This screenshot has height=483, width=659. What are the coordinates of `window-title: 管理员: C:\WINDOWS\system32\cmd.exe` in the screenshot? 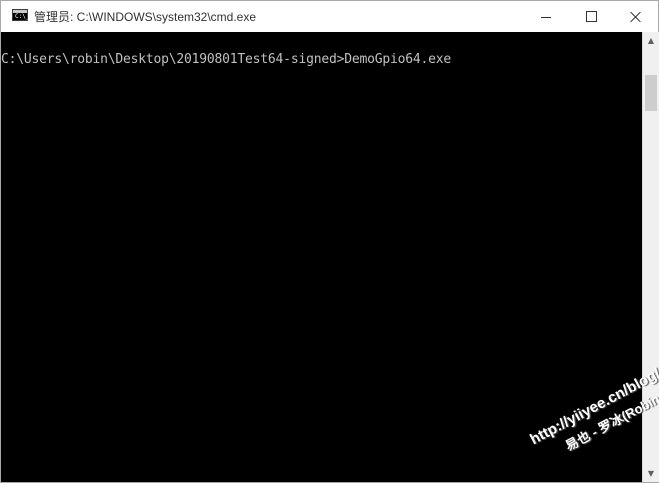 It's located at (145, 17).